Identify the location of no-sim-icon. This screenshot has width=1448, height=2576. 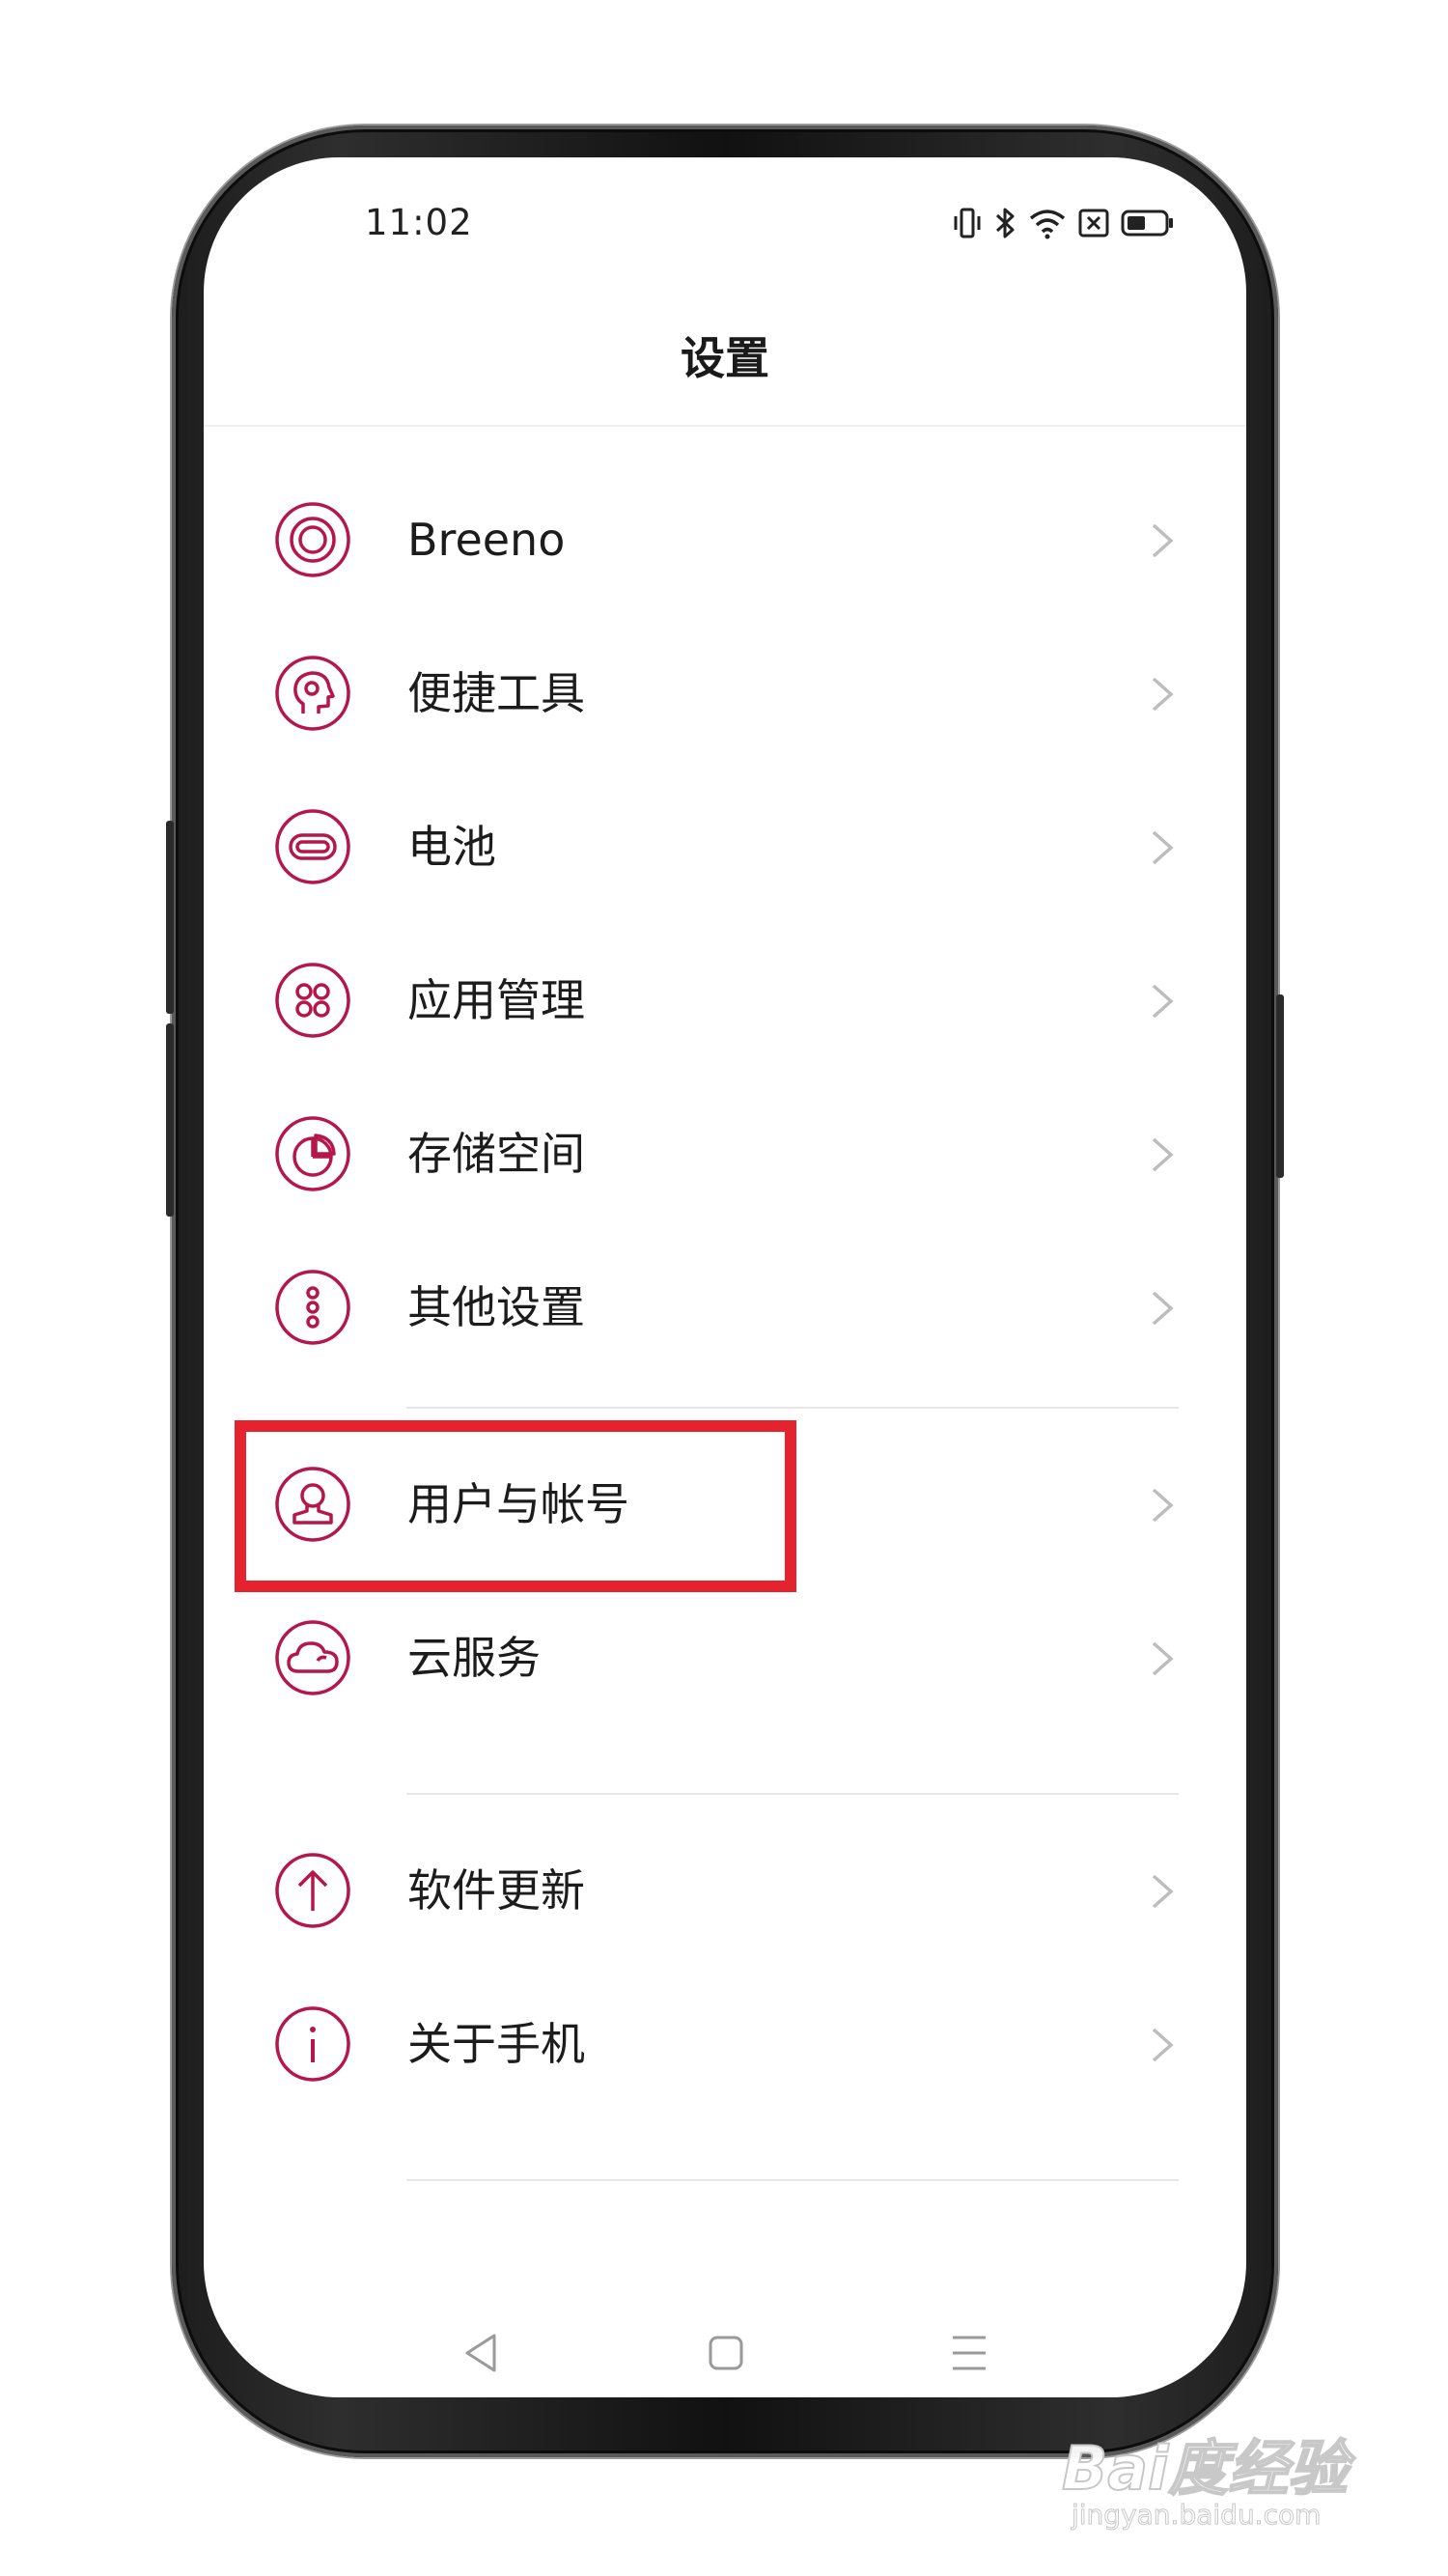
(1093, 224).